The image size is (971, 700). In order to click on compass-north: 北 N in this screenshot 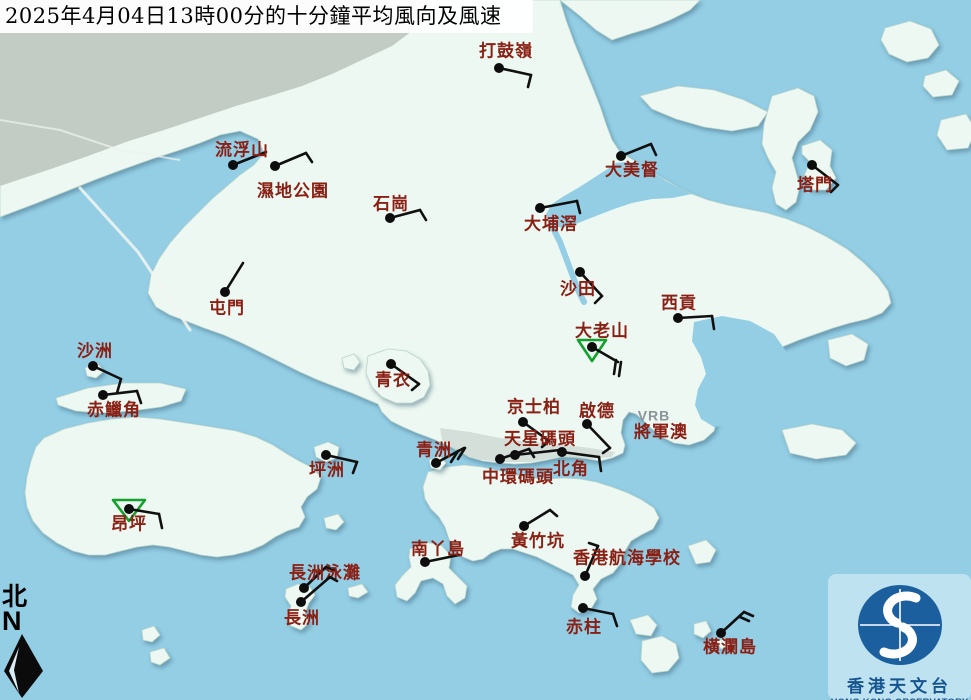, I will do `click(25, 642)`.